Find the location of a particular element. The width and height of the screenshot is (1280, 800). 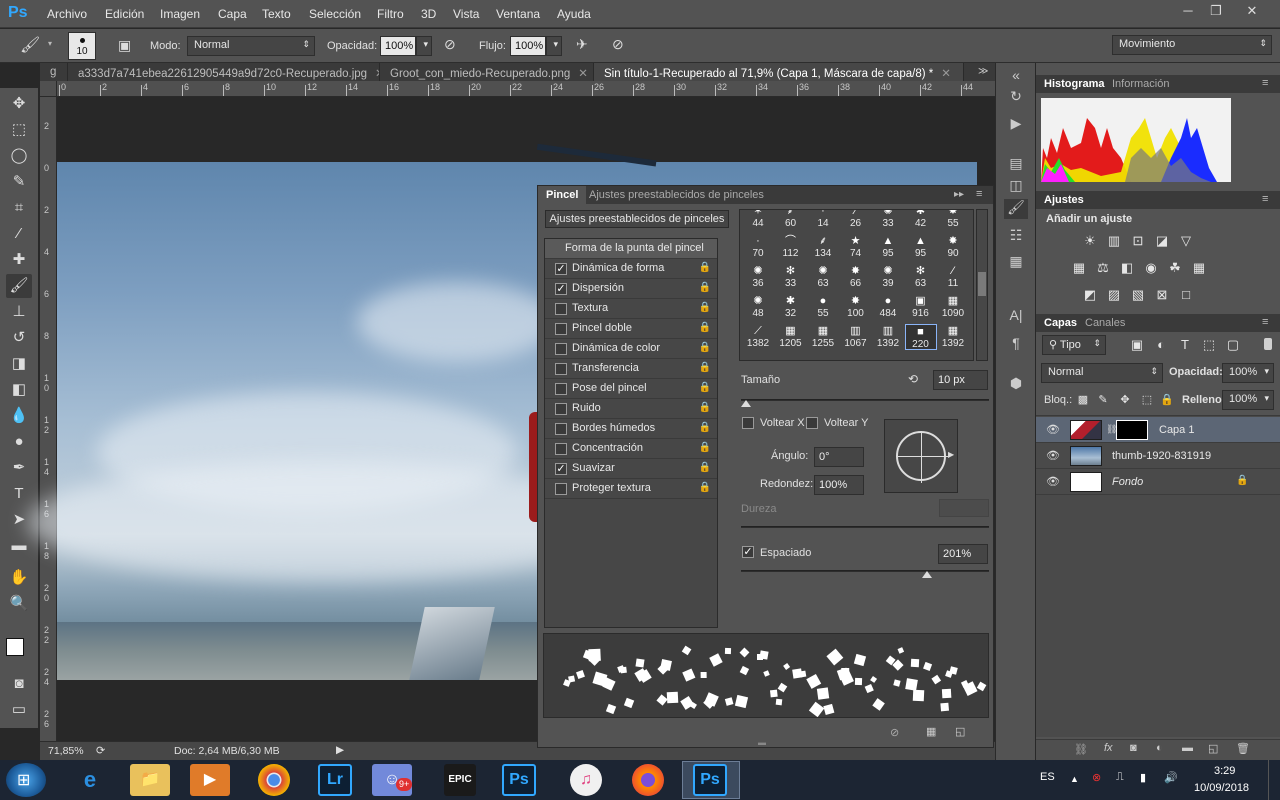

dodge-tool-icon: ● is located at coordinates (19, 442).